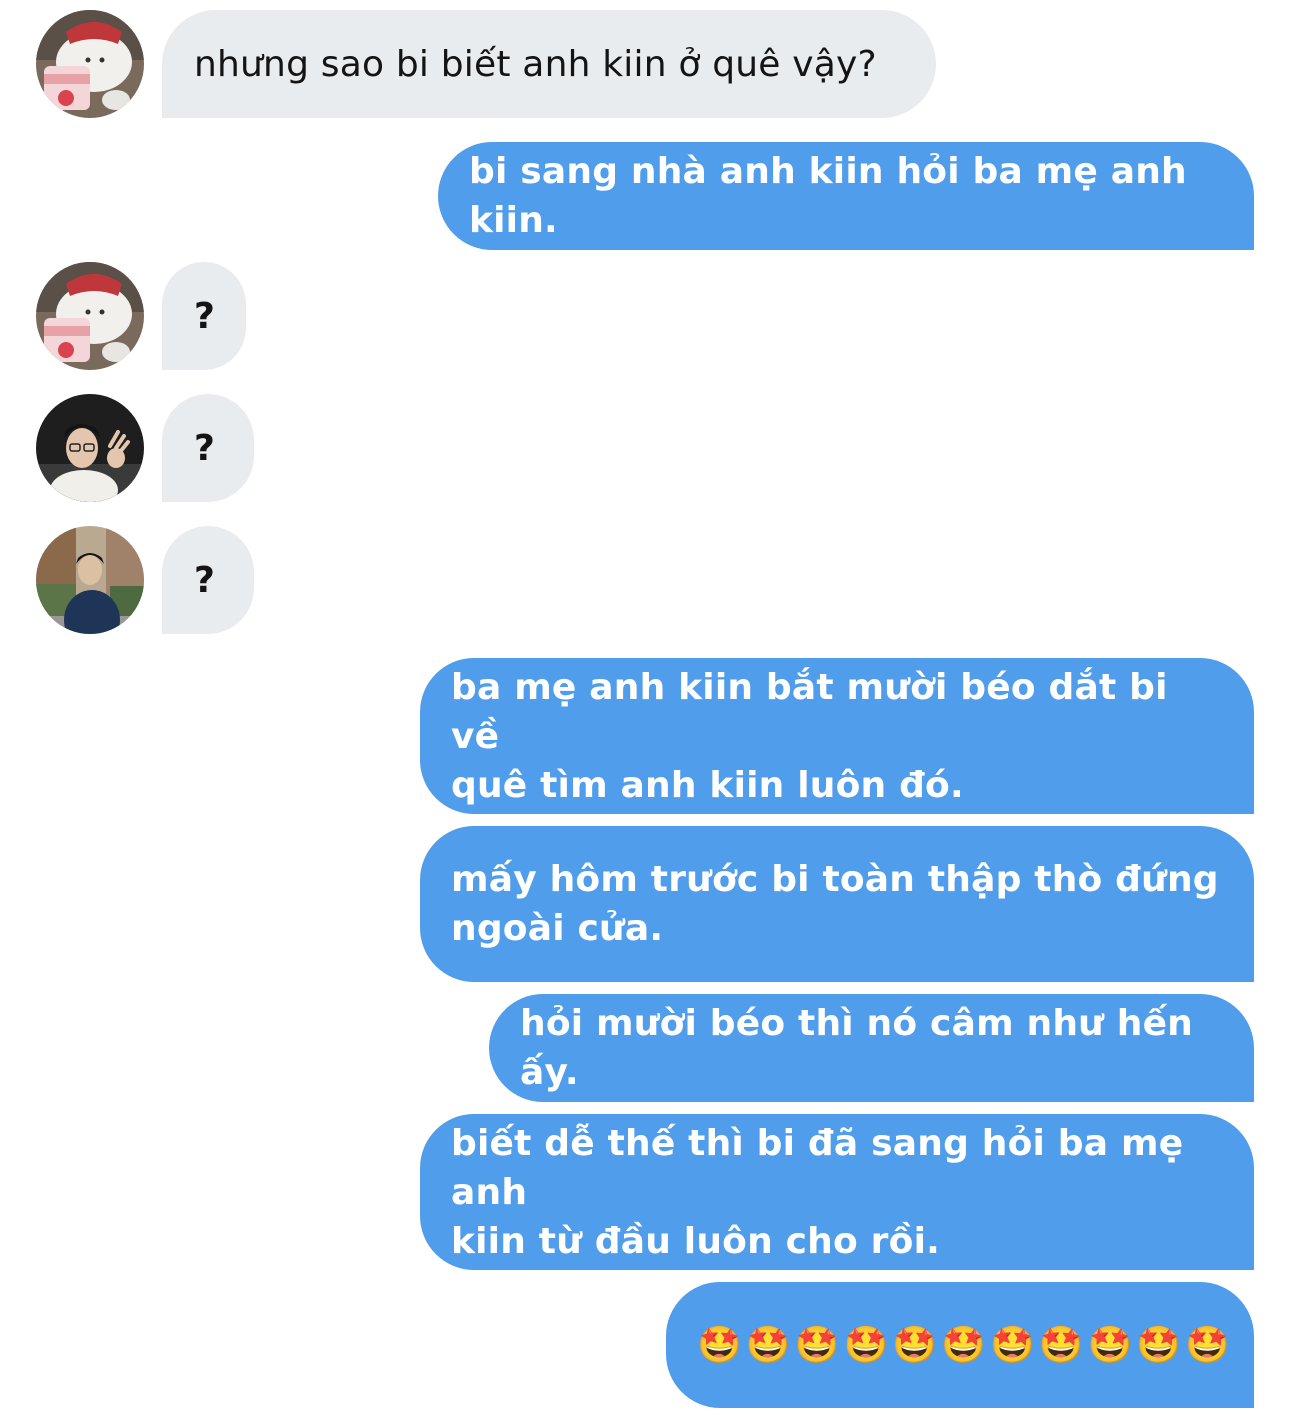 The height and width of the screenshot is (1417, 1290). I want to click on message-bubble-outgoing: 🤩🤩🤩🤩🤩🤩🤩🤩🤩🤩🤩, so click(960, 1345).